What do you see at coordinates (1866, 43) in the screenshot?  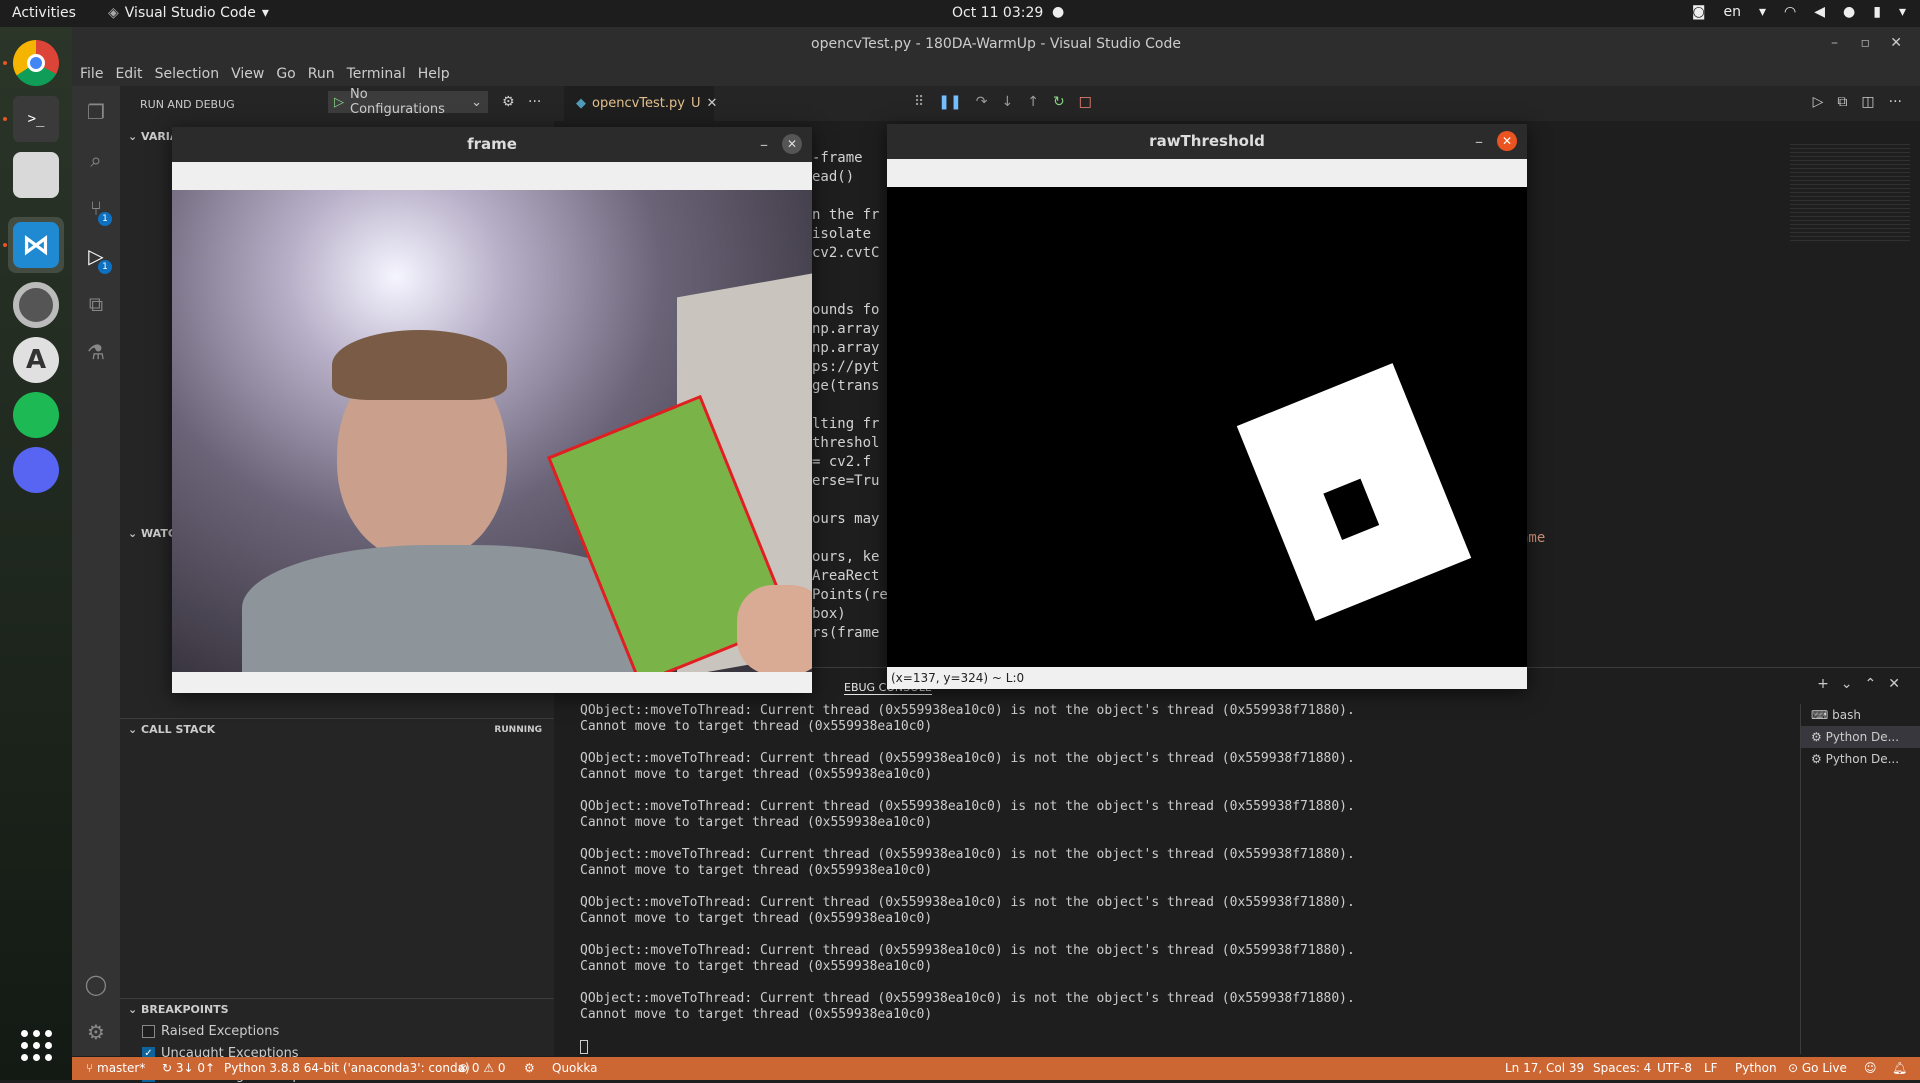 I see `maximize-icon: ▫` at bounding box center [1866, 43].